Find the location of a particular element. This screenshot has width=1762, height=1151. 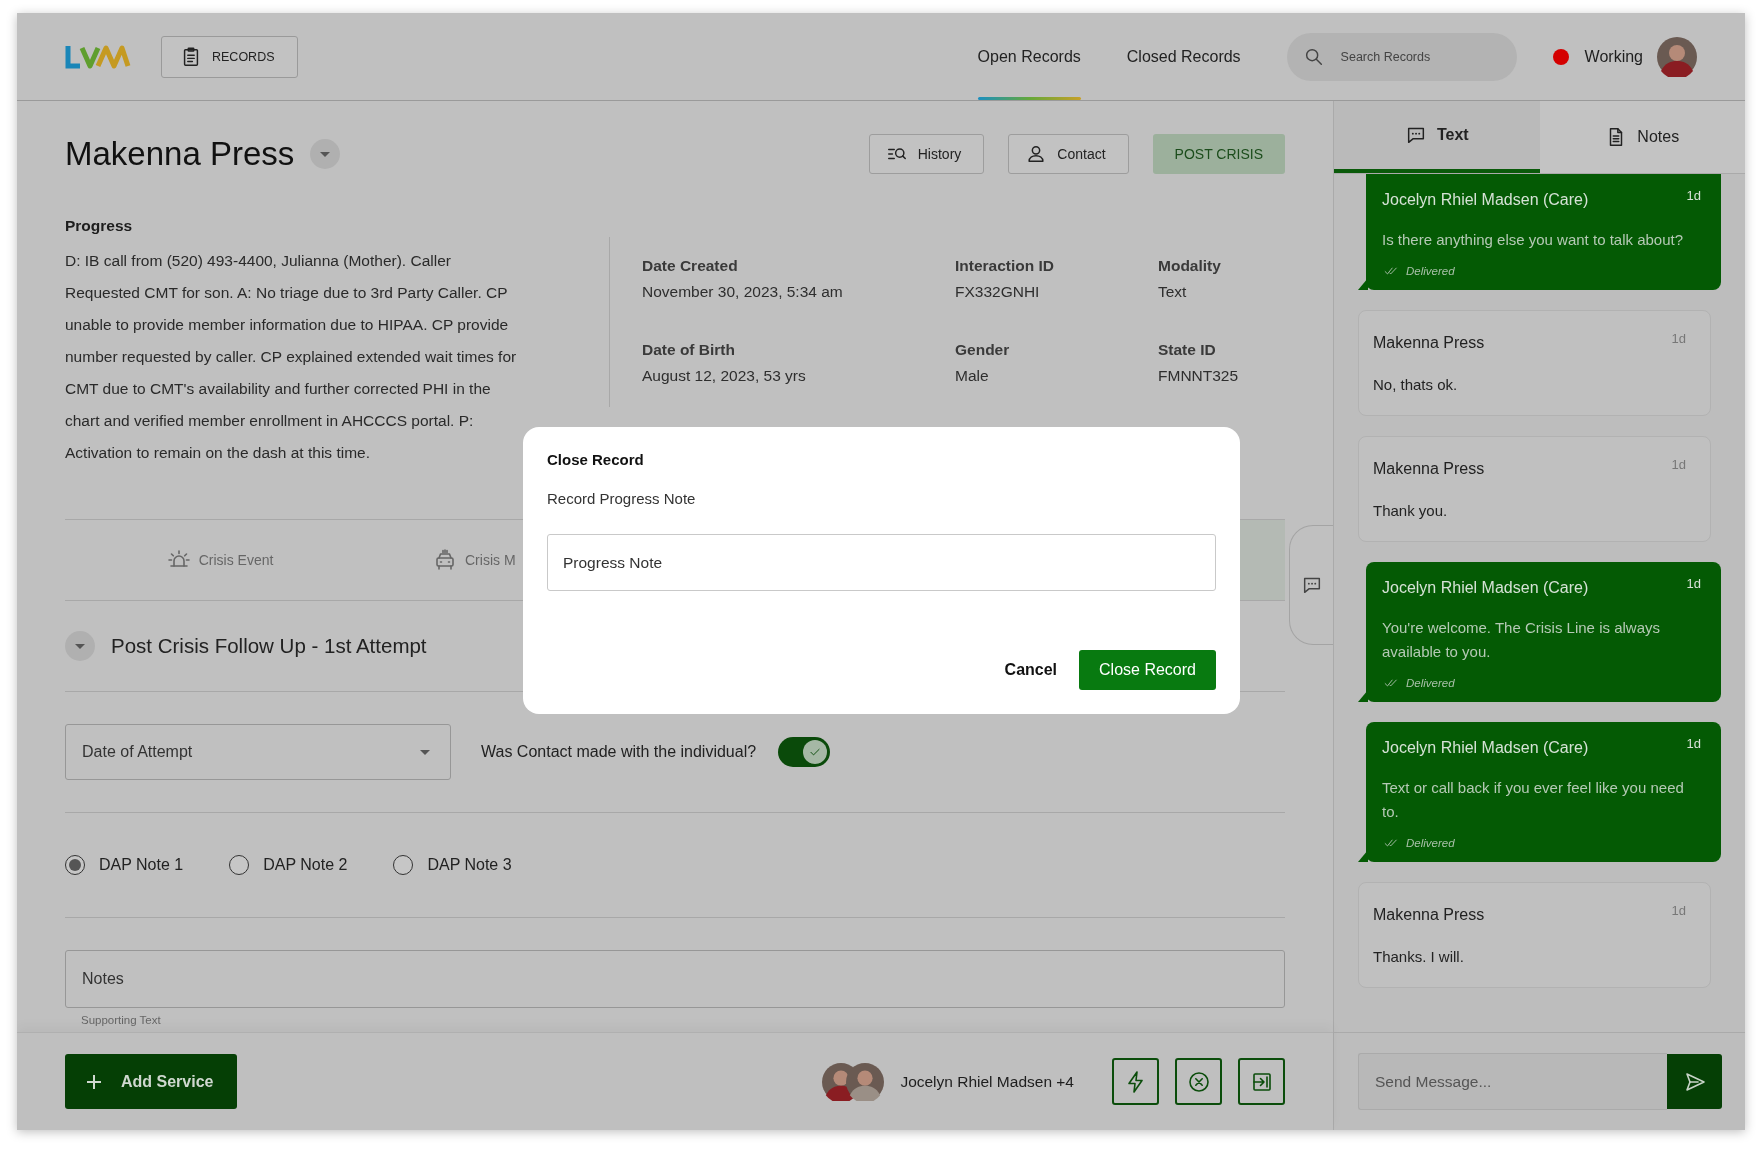

detail-value: August 12, 2023, 53 yrs is located at coordinates (724, 376).